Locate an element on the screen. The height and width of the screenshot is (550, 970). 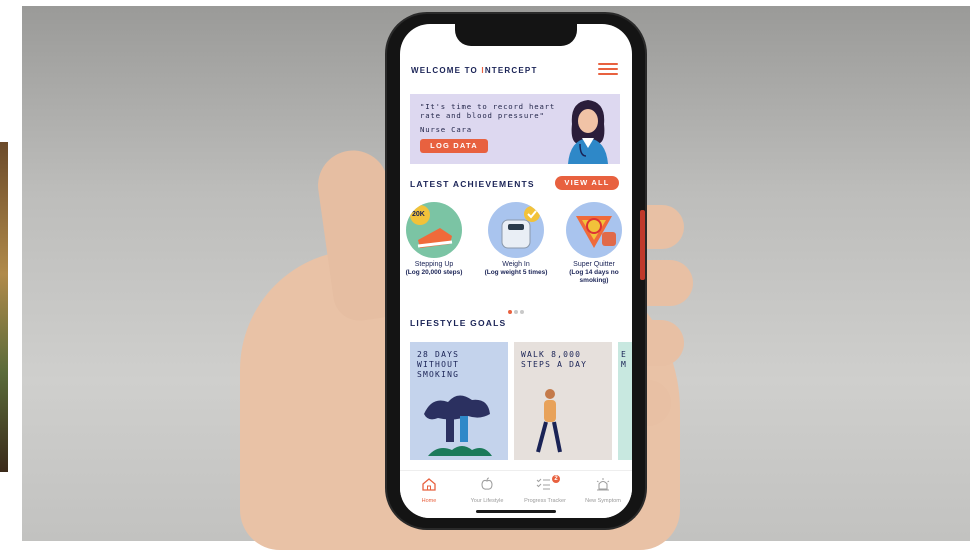
log-data-button: LOG DATA is located at coordinates (454, 146).